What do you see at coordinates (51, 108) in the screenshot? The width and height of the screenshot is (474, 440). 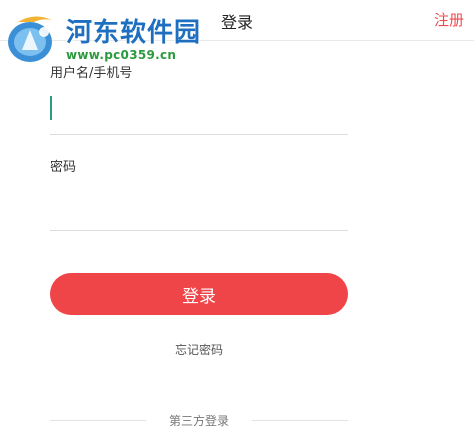 I see `text-cursor` at bounding box center [51, 108].